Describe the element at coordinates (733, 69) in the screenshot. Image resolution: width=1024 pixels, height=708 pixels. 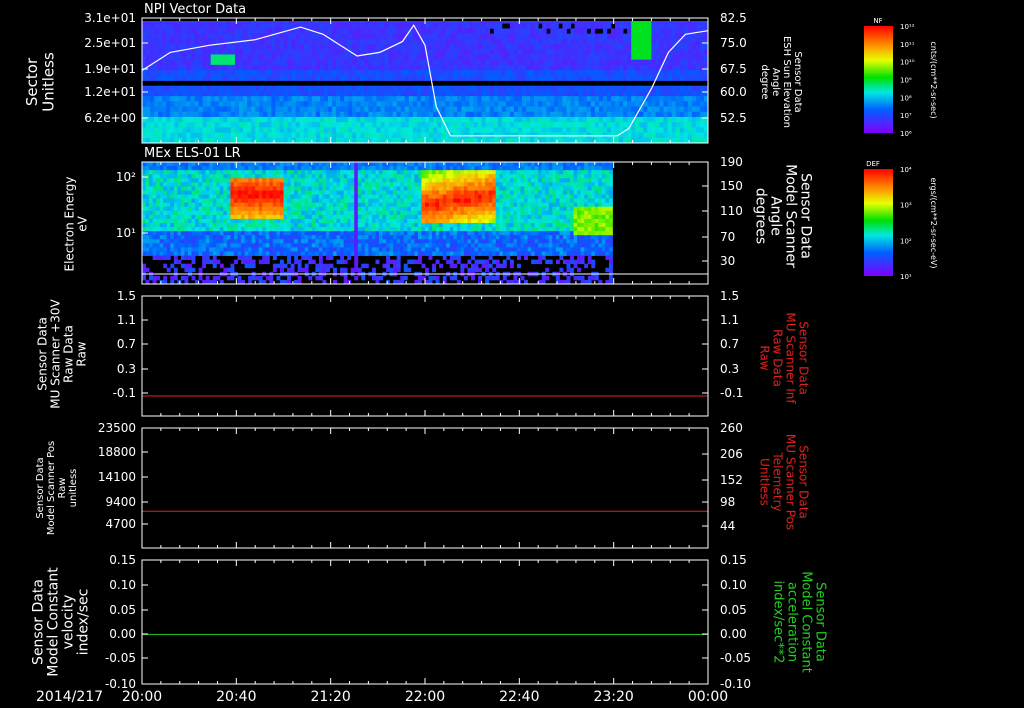
I see `rtick-label: 67.5` at that location.